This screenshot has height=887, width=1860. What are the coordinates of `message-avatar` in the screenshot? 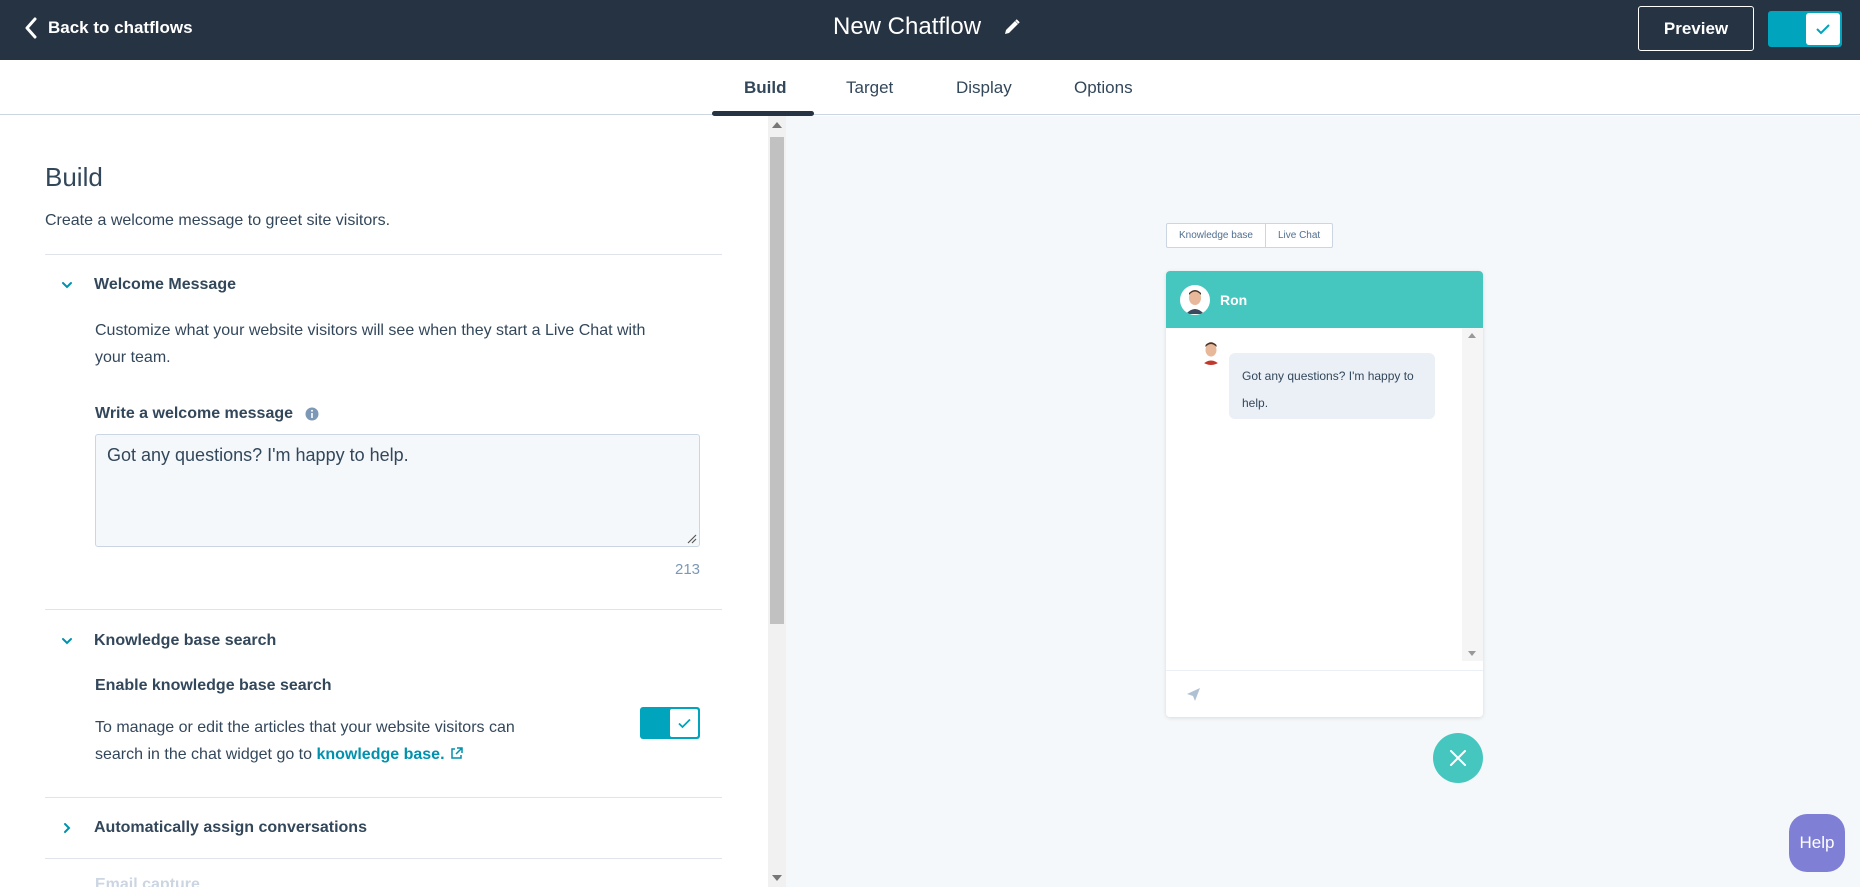 It's located at (1211, 352).